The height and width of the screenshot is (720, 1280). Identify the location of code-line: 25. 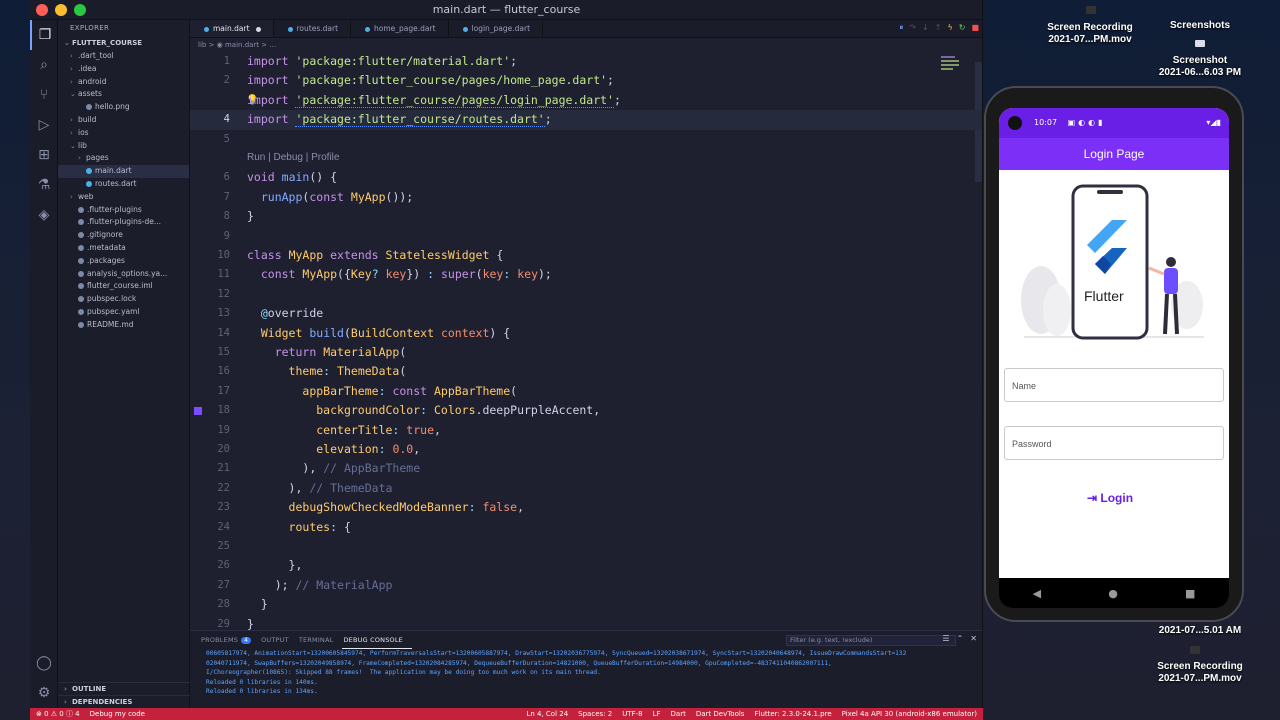
(586, 546).